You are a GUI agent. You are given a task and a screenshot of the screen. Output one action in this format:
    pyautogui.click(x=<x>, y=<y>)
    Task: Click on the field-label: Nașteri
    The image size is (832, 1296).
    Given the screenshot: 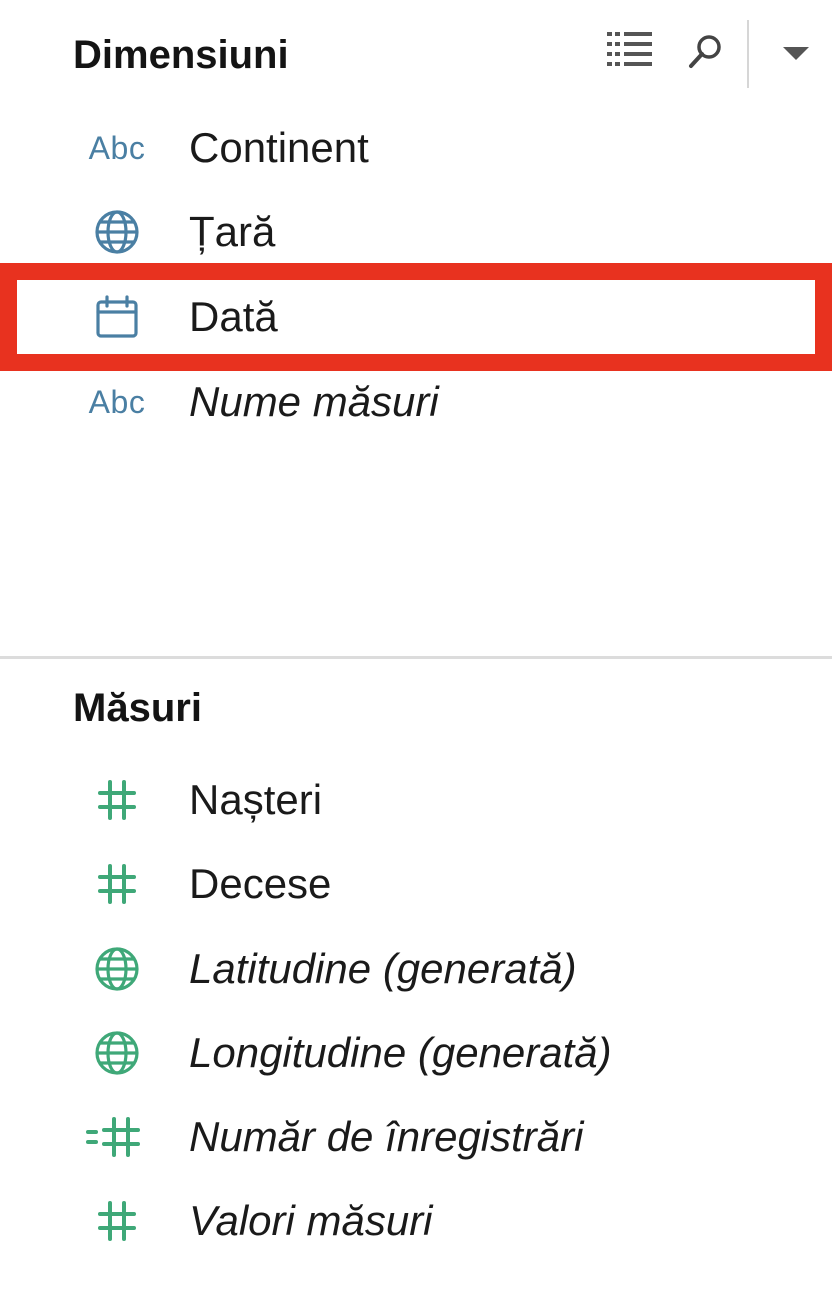 What is the action you would take?
    pyautogui.click(x=256, y=799)
    